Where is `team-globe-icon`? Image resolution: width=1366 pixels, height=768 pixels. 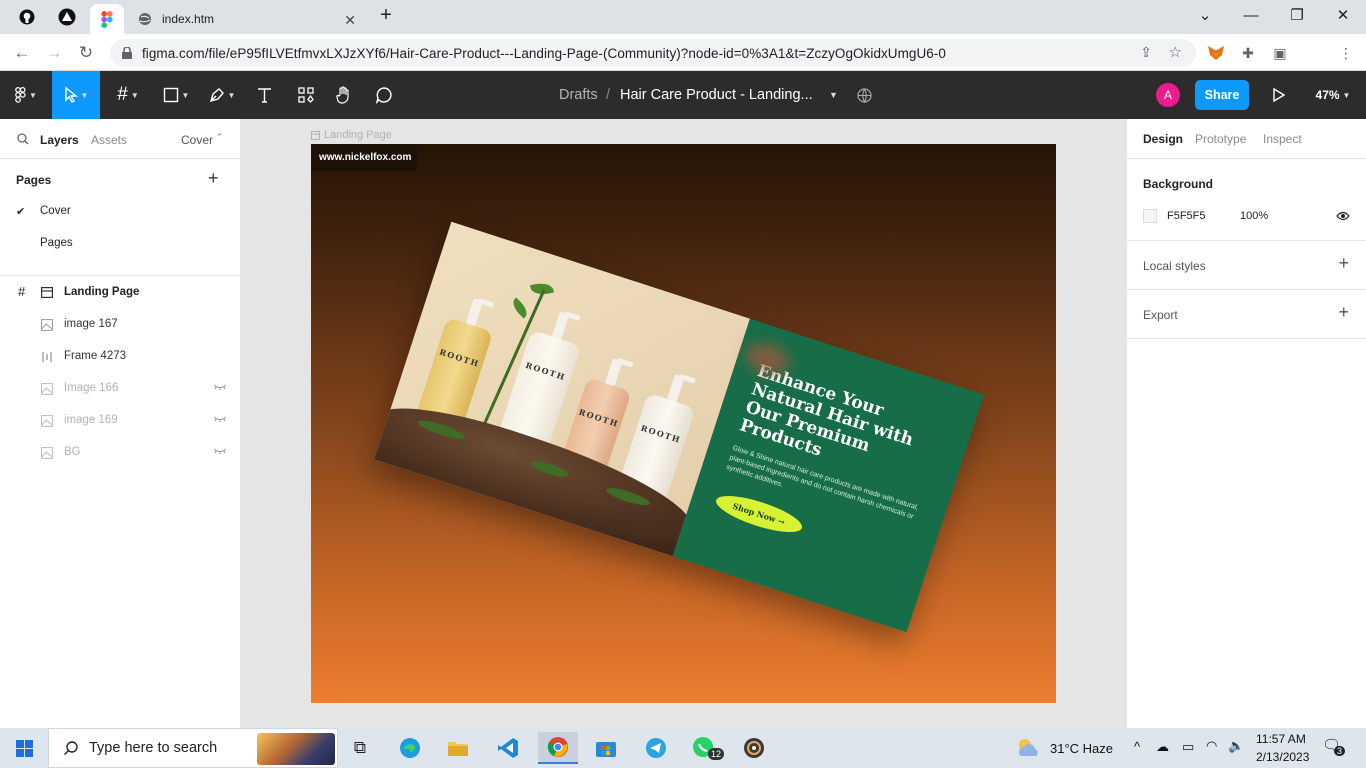
team-globe-icon is located at coordinates (864, 95).